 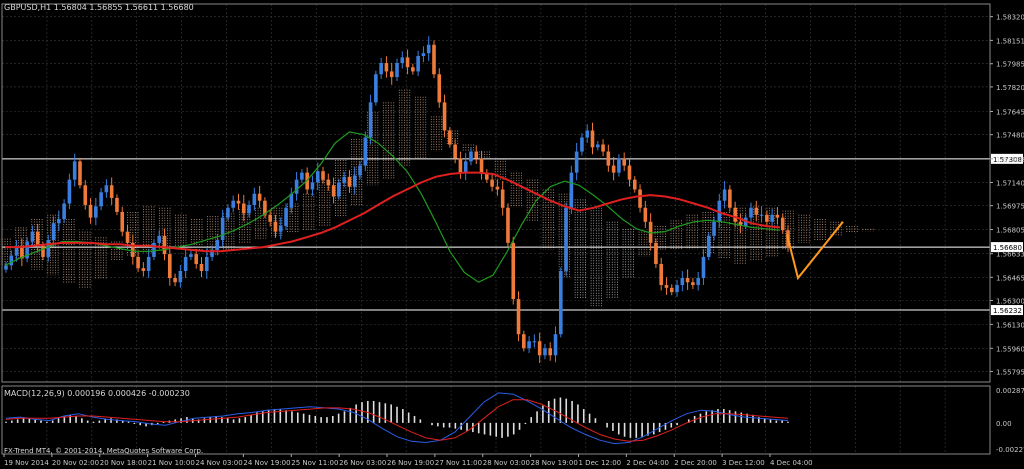 I want to click on macd-tick-label: -0.002272, so click(x=1010, y=450).